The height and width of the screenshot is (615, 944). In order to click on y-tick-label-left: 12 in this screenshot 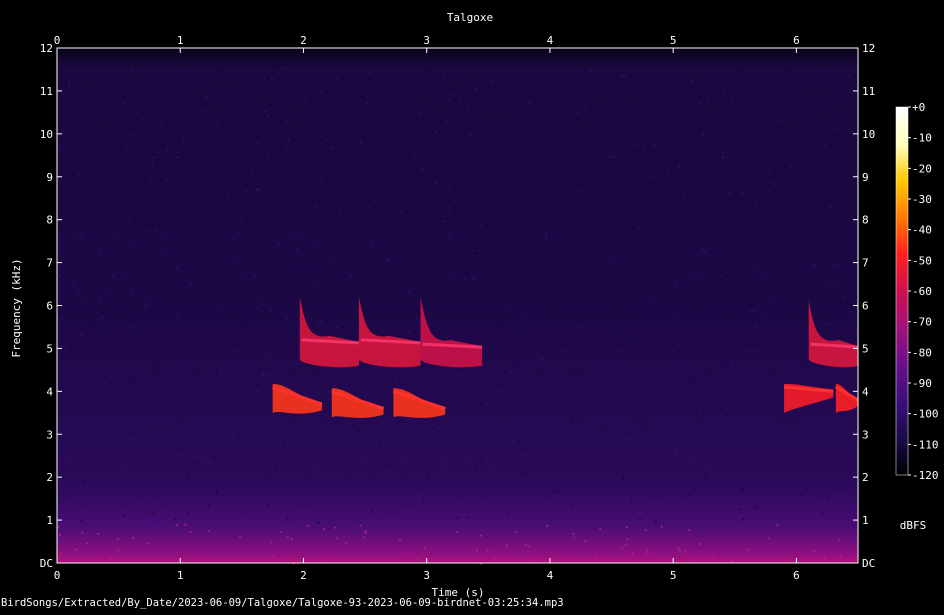, I will do `click(46, 48)`.